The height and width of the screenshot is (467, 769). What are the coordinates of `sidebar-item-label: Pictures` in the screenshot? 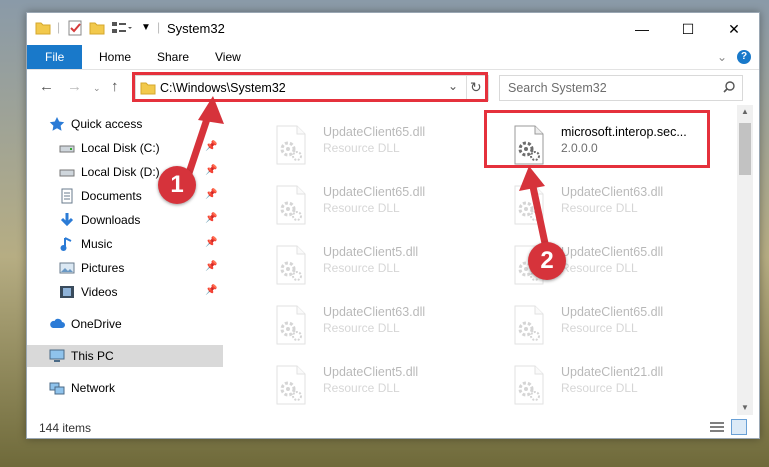 It's located at (103, 268).